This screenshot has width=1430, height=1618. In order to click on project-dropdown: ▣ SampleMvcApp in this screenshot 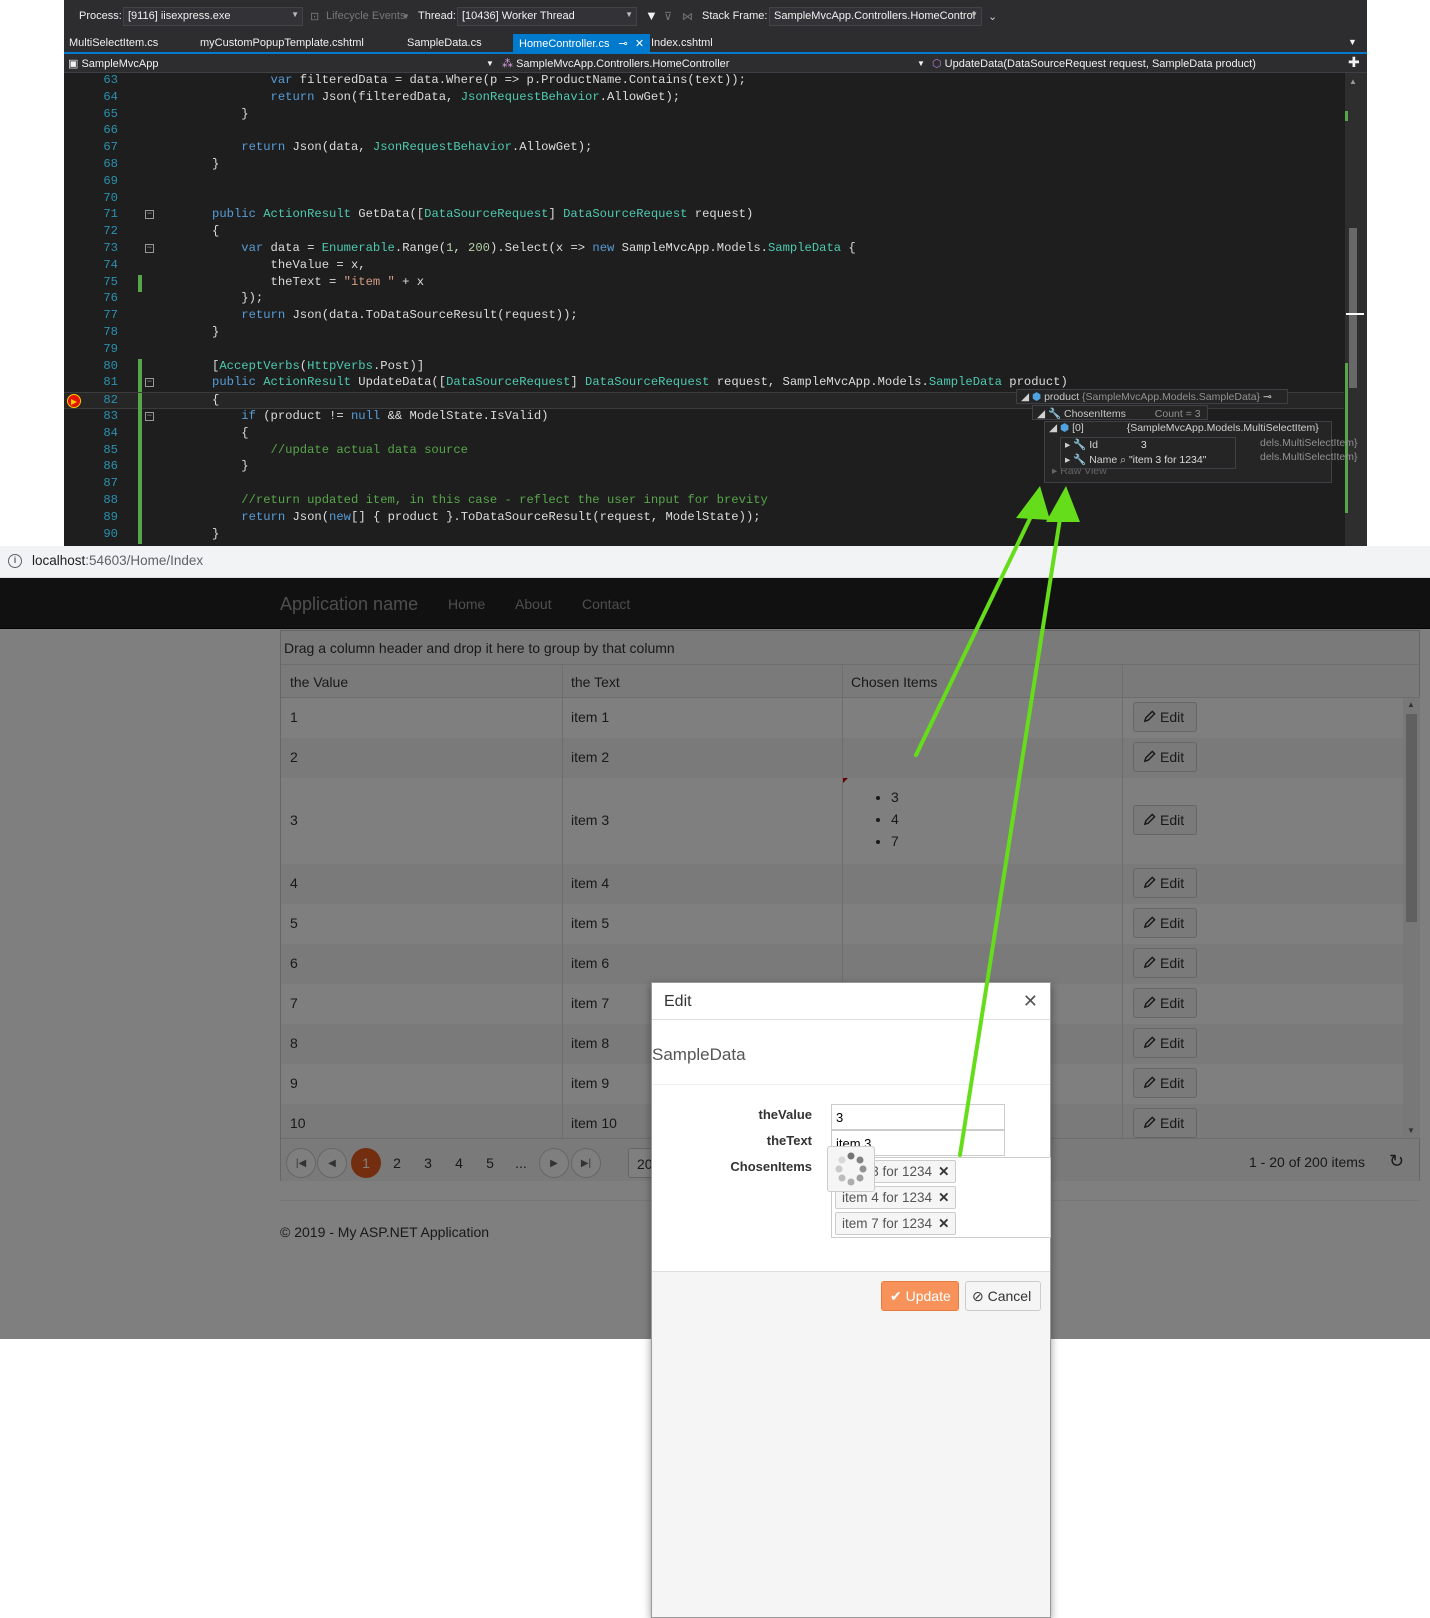, I will do `click(113, 63)`.